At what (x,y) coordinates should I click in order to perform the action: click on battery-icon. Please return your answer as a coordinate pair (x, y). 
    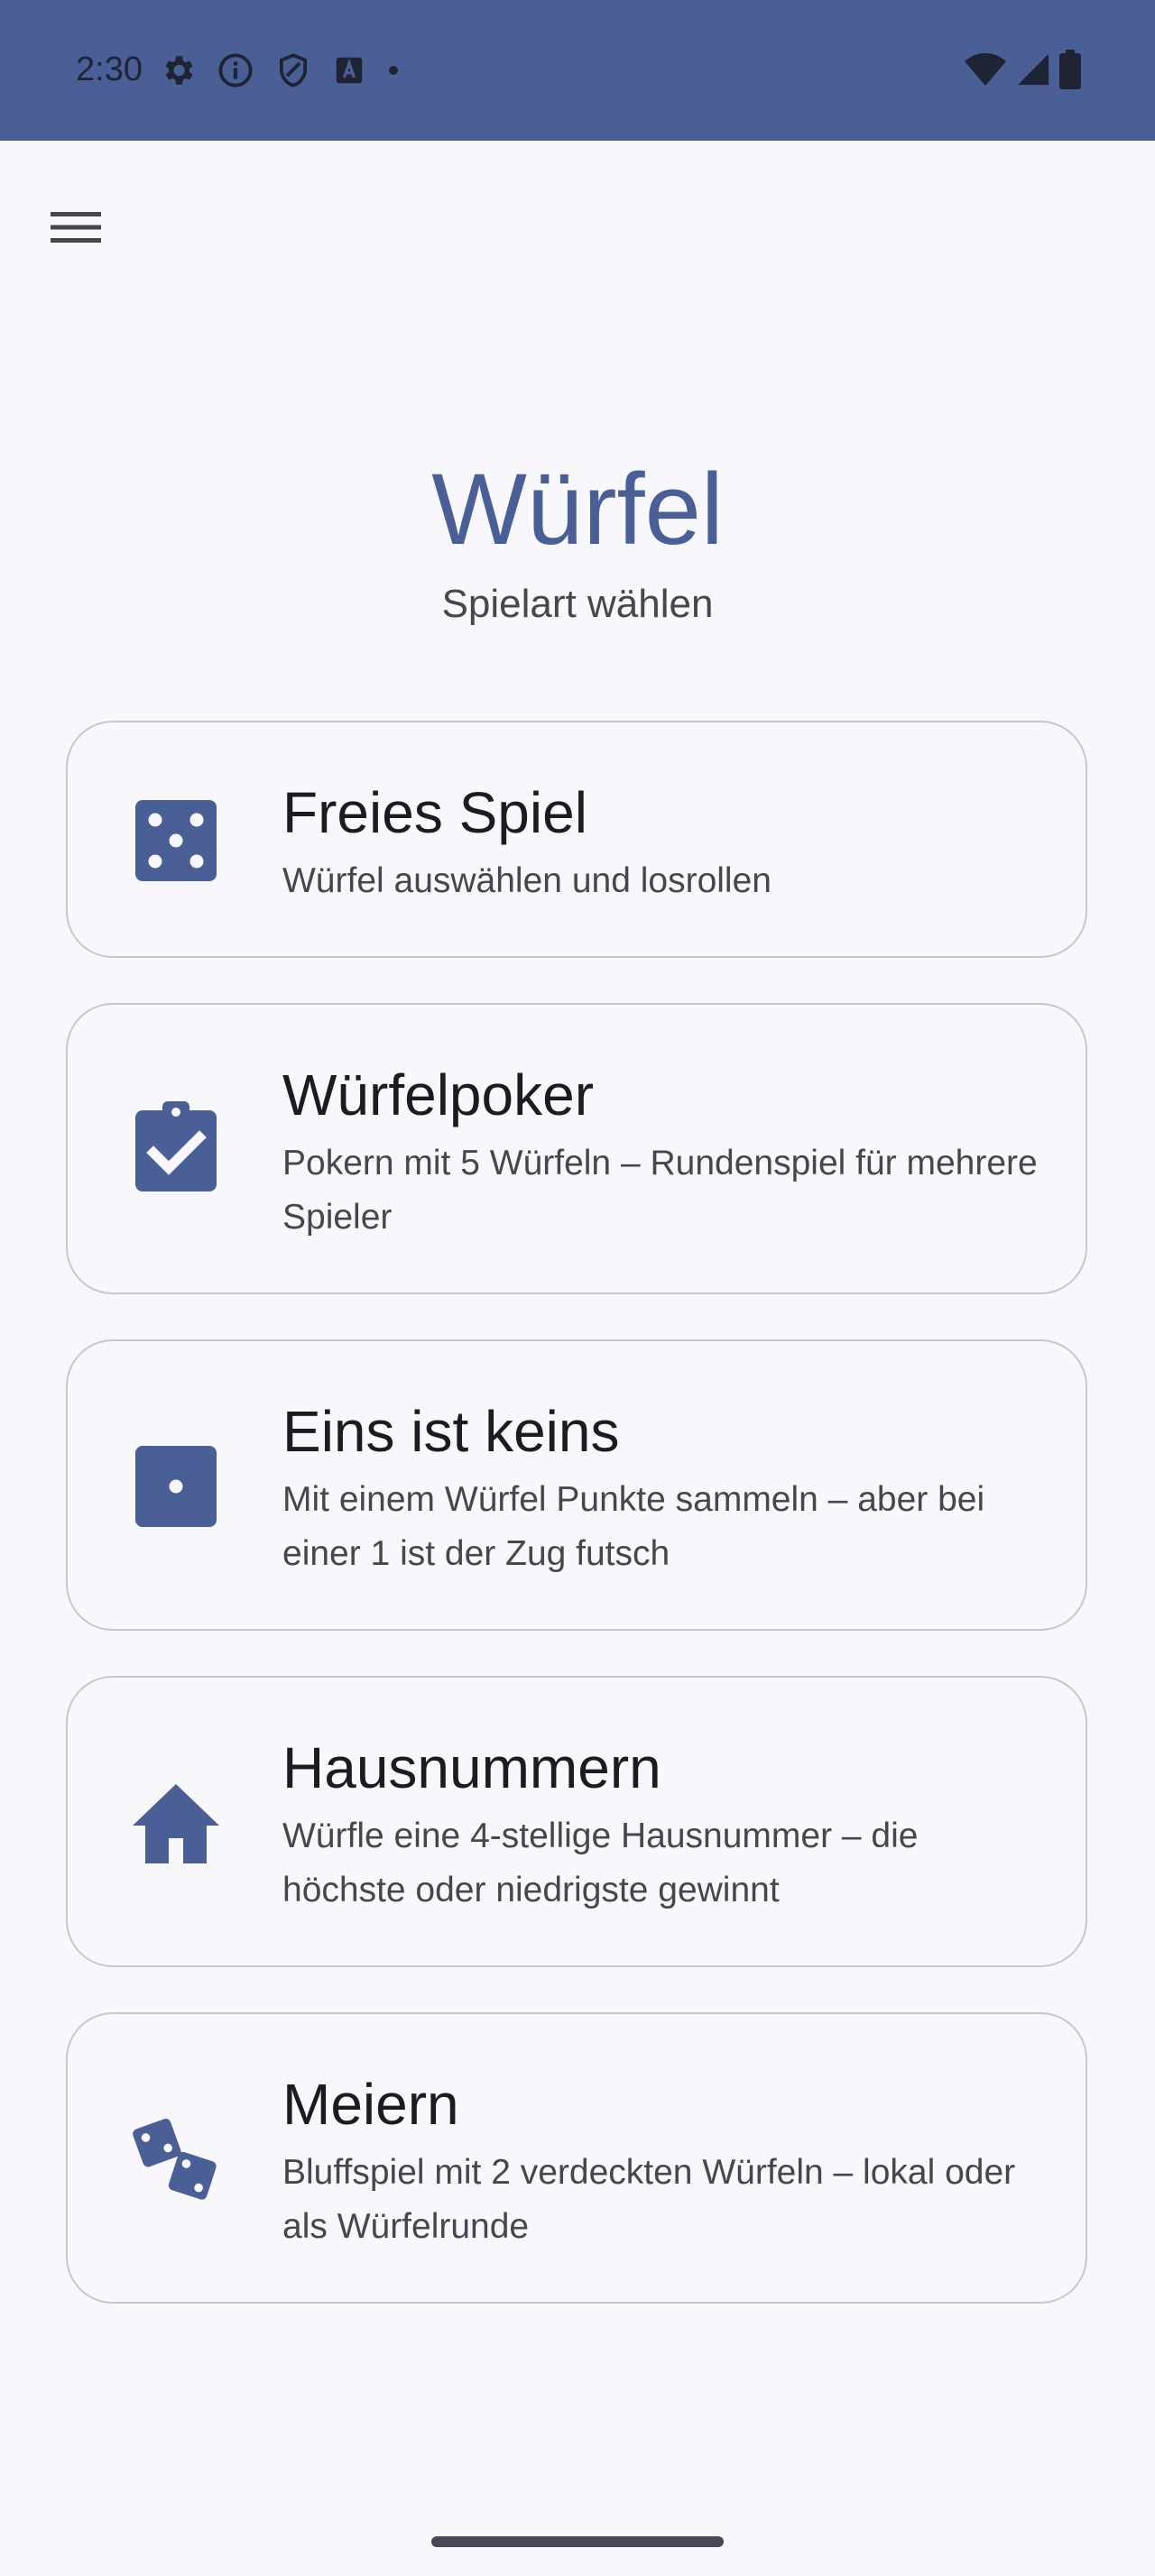
    Looking at the image, I should click on (1070, 69).